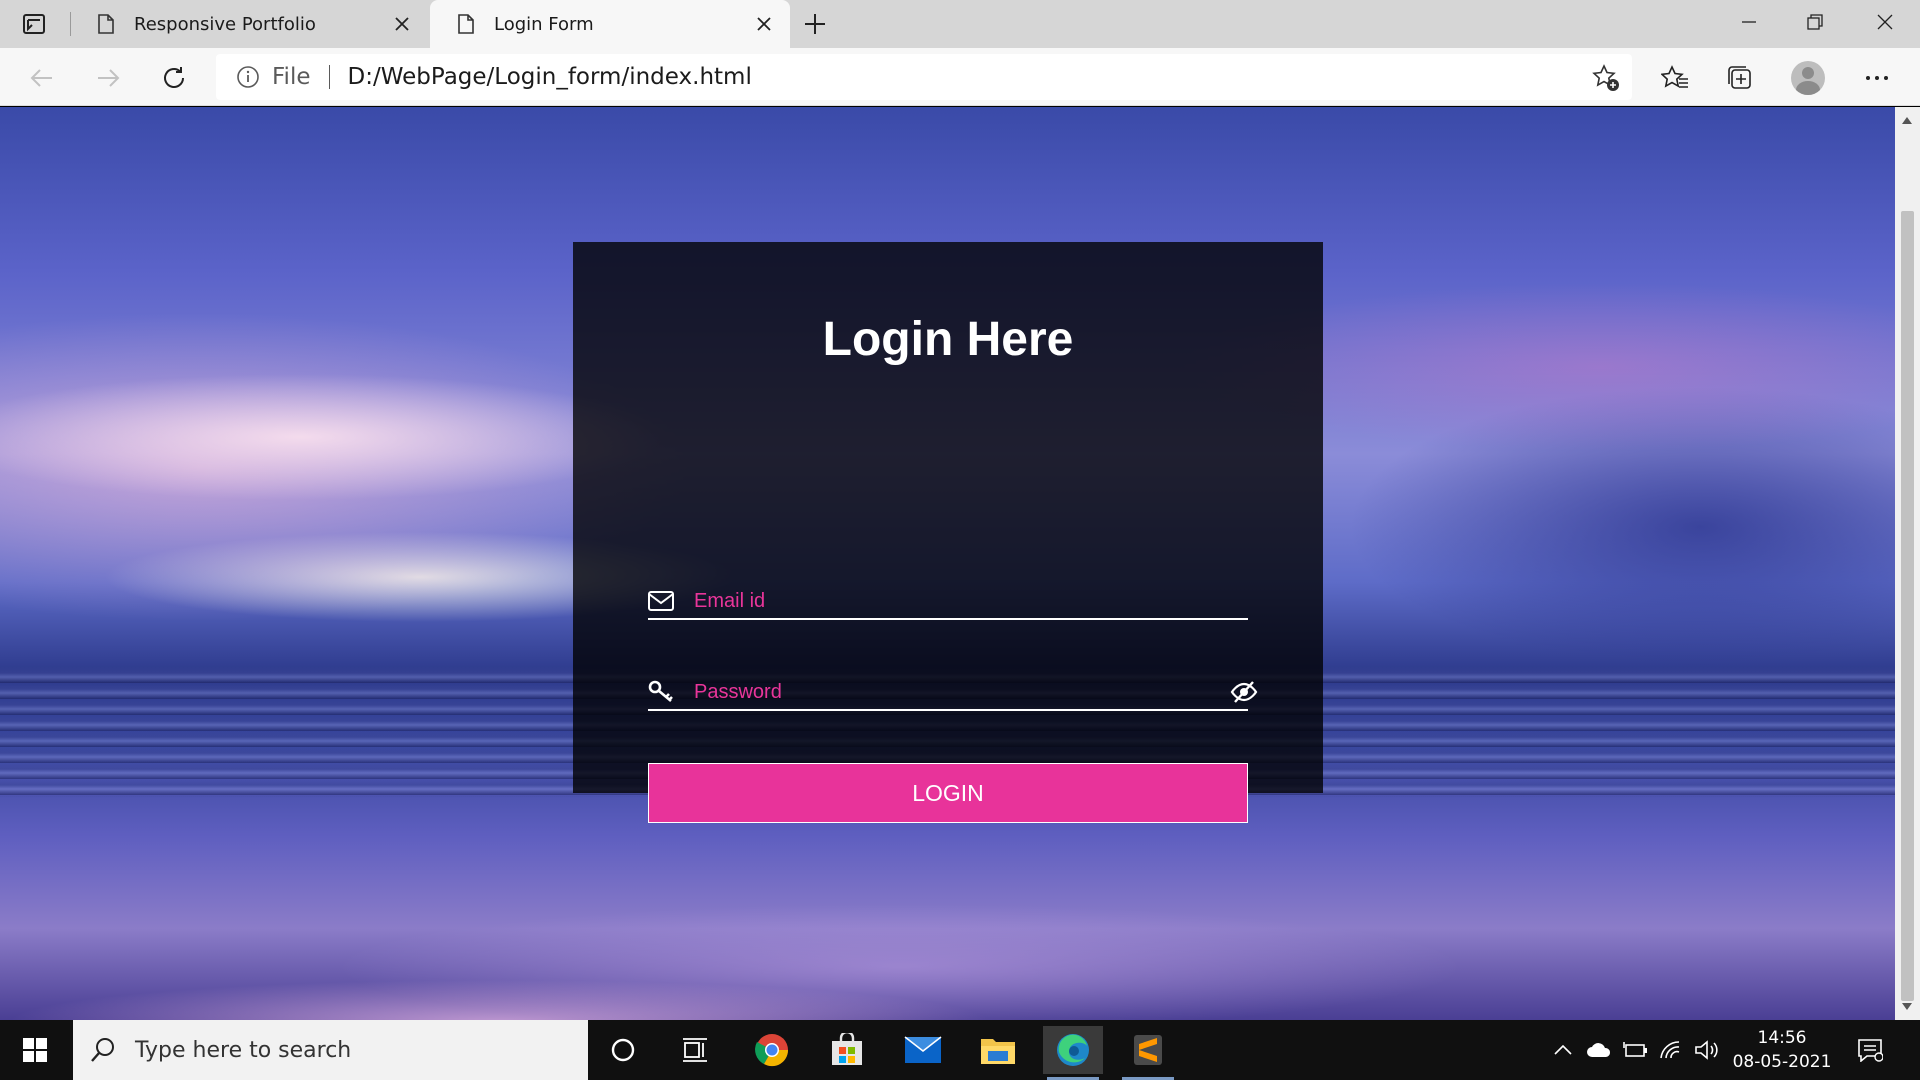 The height and width of the screenshot is (1080, 1920). What do you see at coordinates (1599, 1050) in the screenshot?
I see `onedrive-icon` at bounding box center [1599, 1050].